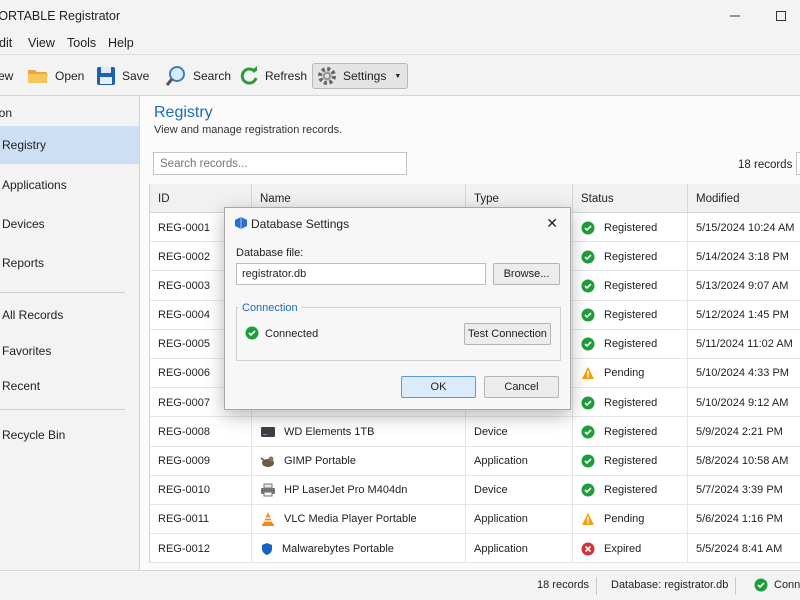  What do you see at coordinates (69, 145) in the screenshot?
I see `sidebar-item-registry: Registry` at bounding box center [69, 145].